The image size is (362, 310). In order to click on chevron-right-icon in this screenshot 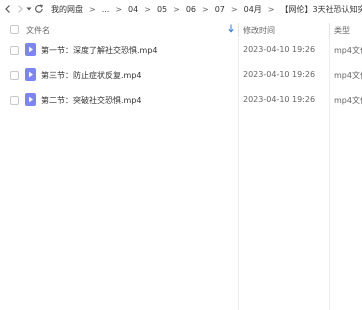, I will do `click(20, 9)`.